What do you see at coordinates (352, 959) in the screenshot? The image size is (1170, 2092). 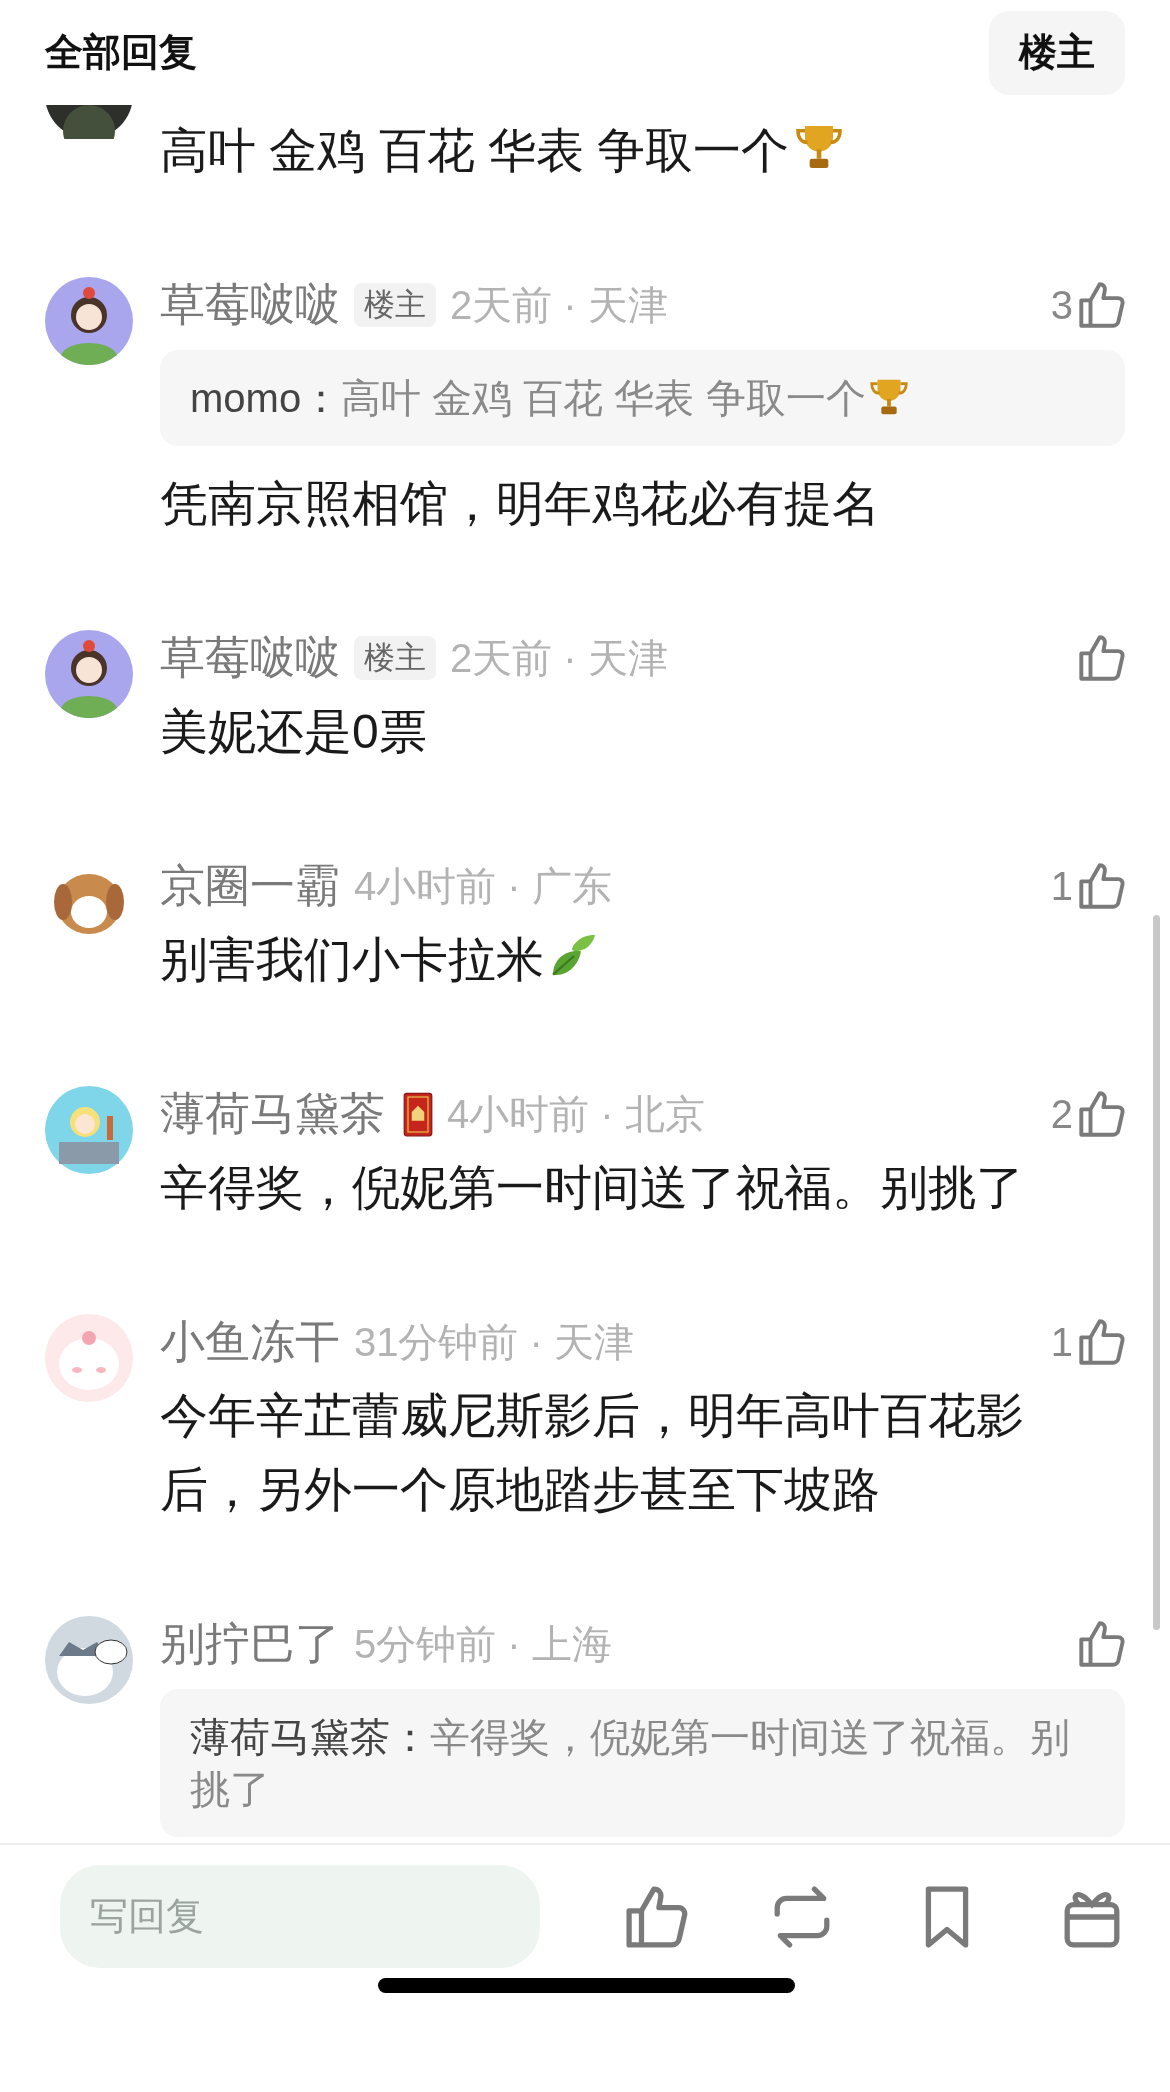 I see `comment-text: 别害我们小卡拉米` at bounding box center [352, 959].